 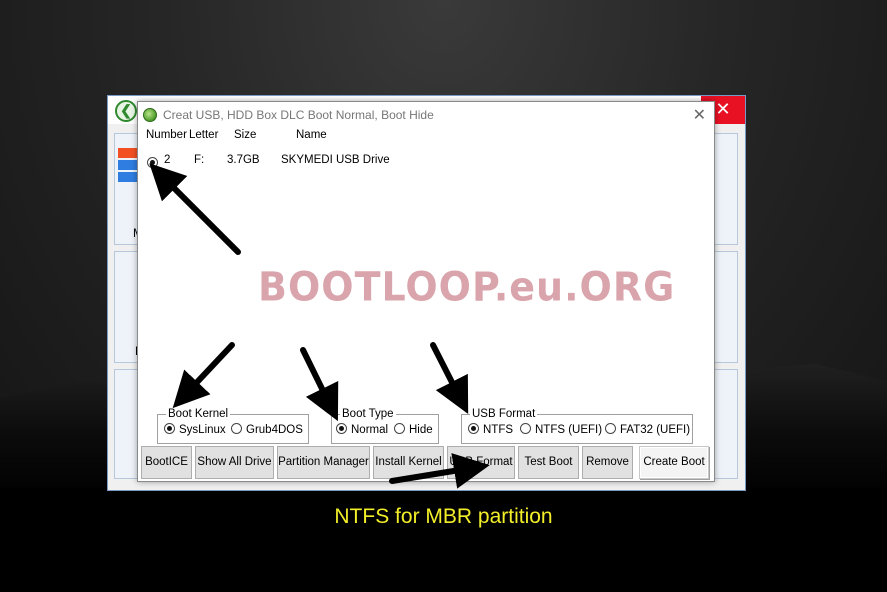 What do you see at coordinates (674, 462) in the screenshot?
I see `create-boot-button: Create Boot` at bounding box center [674, 462].